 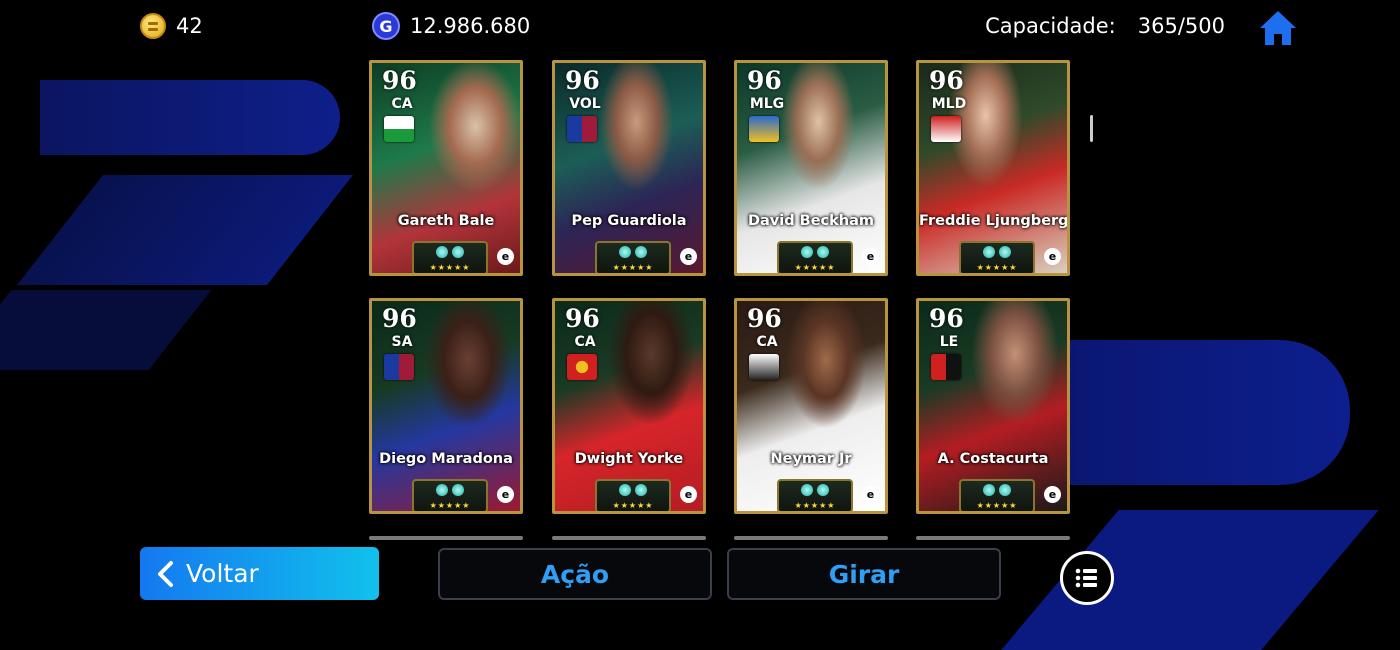 What do you see at coordinates (386, 26) in the screenshot?
I see `gp-icon: G` at bounding box center [386, 26].